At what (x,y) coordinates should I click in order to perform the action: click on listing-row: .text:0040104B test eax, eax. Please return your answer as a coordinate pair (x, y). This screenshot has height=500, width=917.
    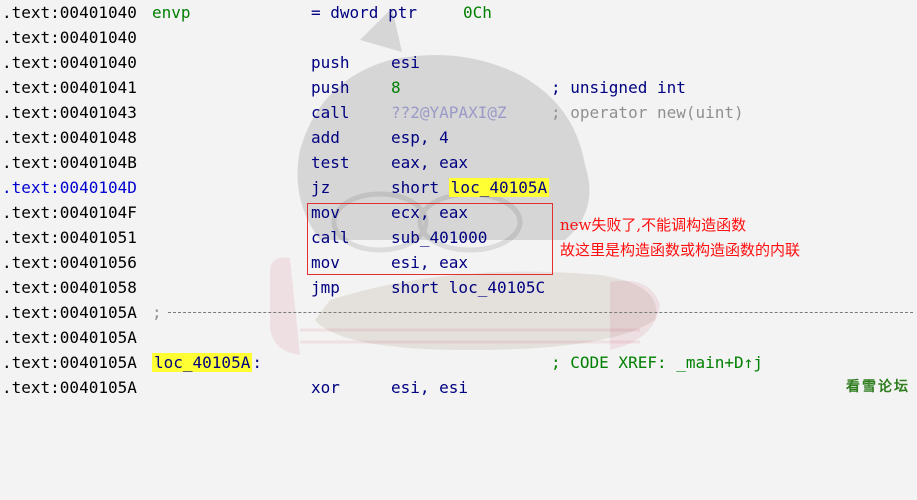
    Looking at the image, I should click on (458, 162).